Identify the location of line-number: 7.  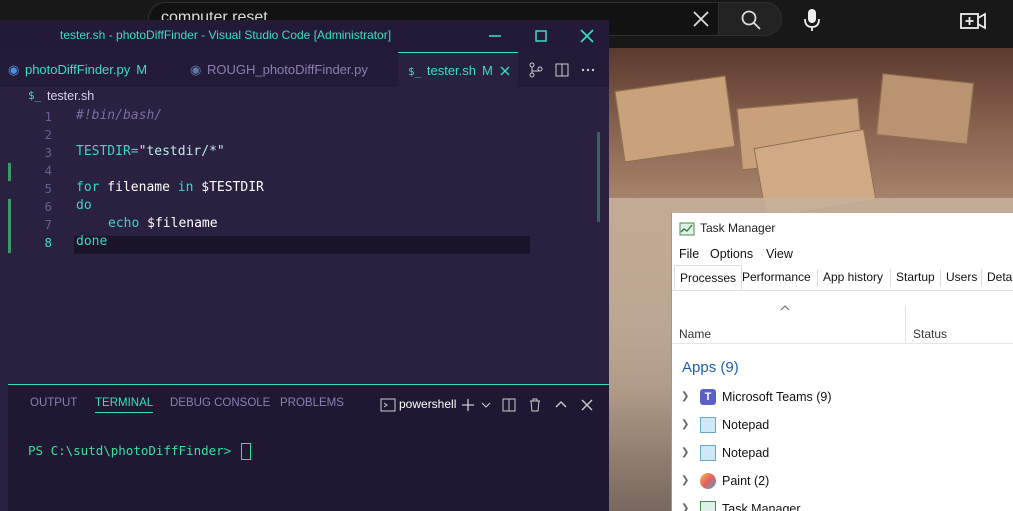
(48, 224).